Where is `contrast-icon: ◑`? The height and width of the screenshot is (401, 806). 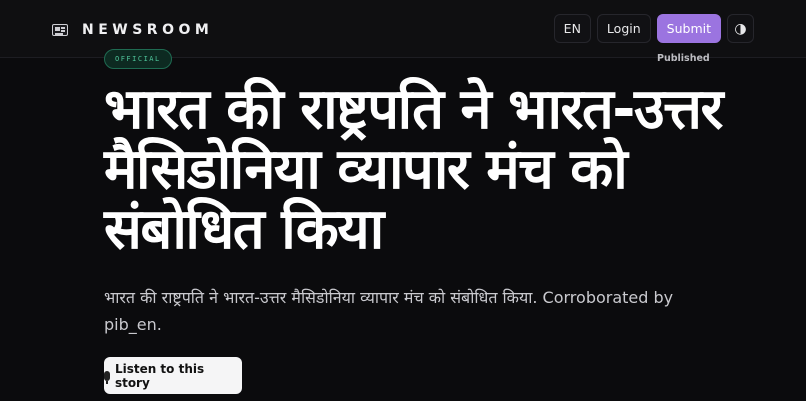
contrast-icon: ◑ is located at coordinates (740, 28).